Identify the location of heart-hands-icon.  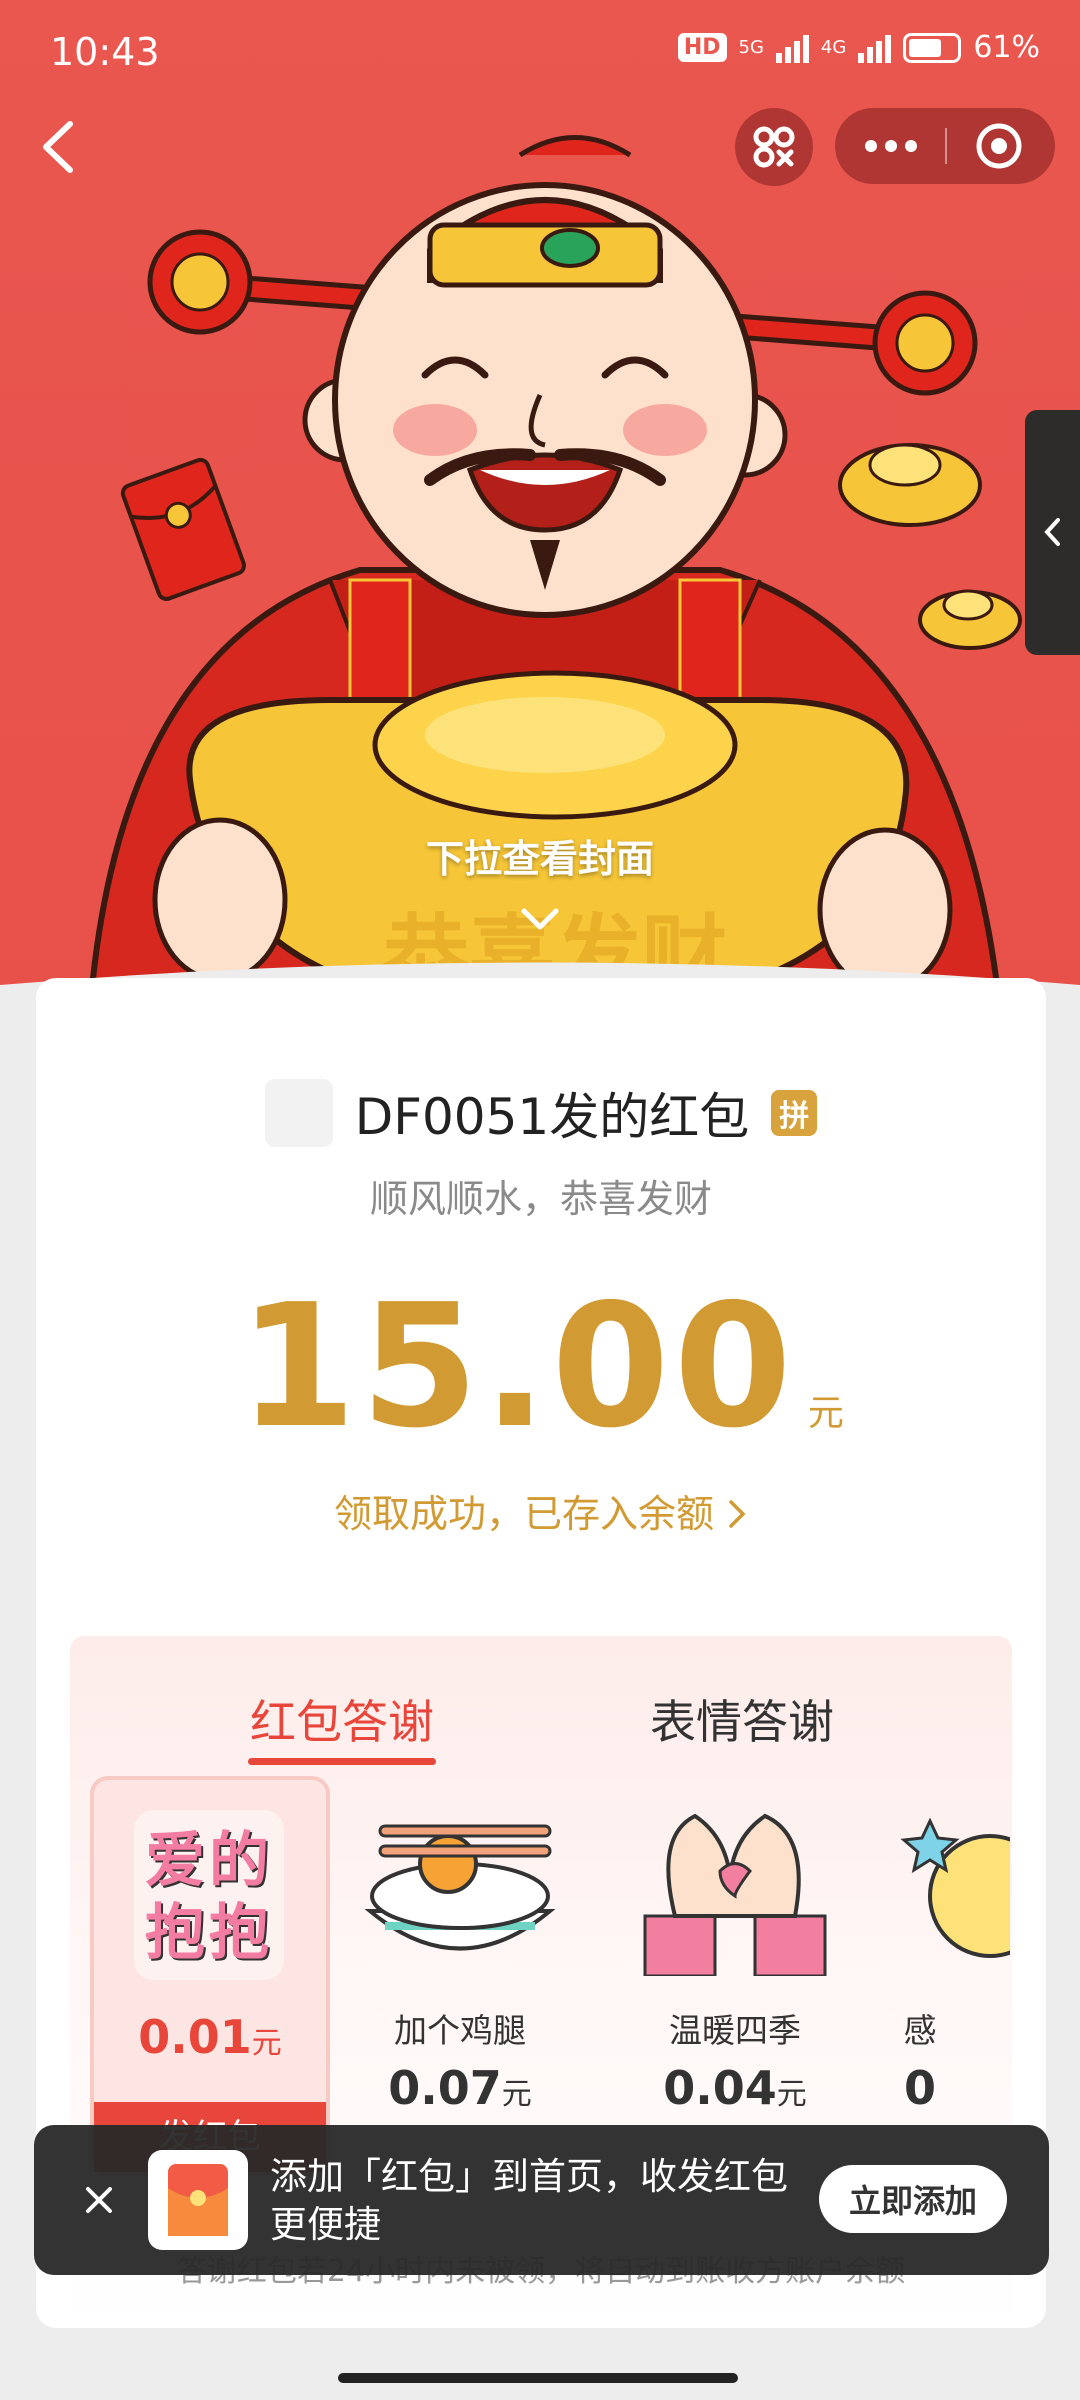
(735, 1894).